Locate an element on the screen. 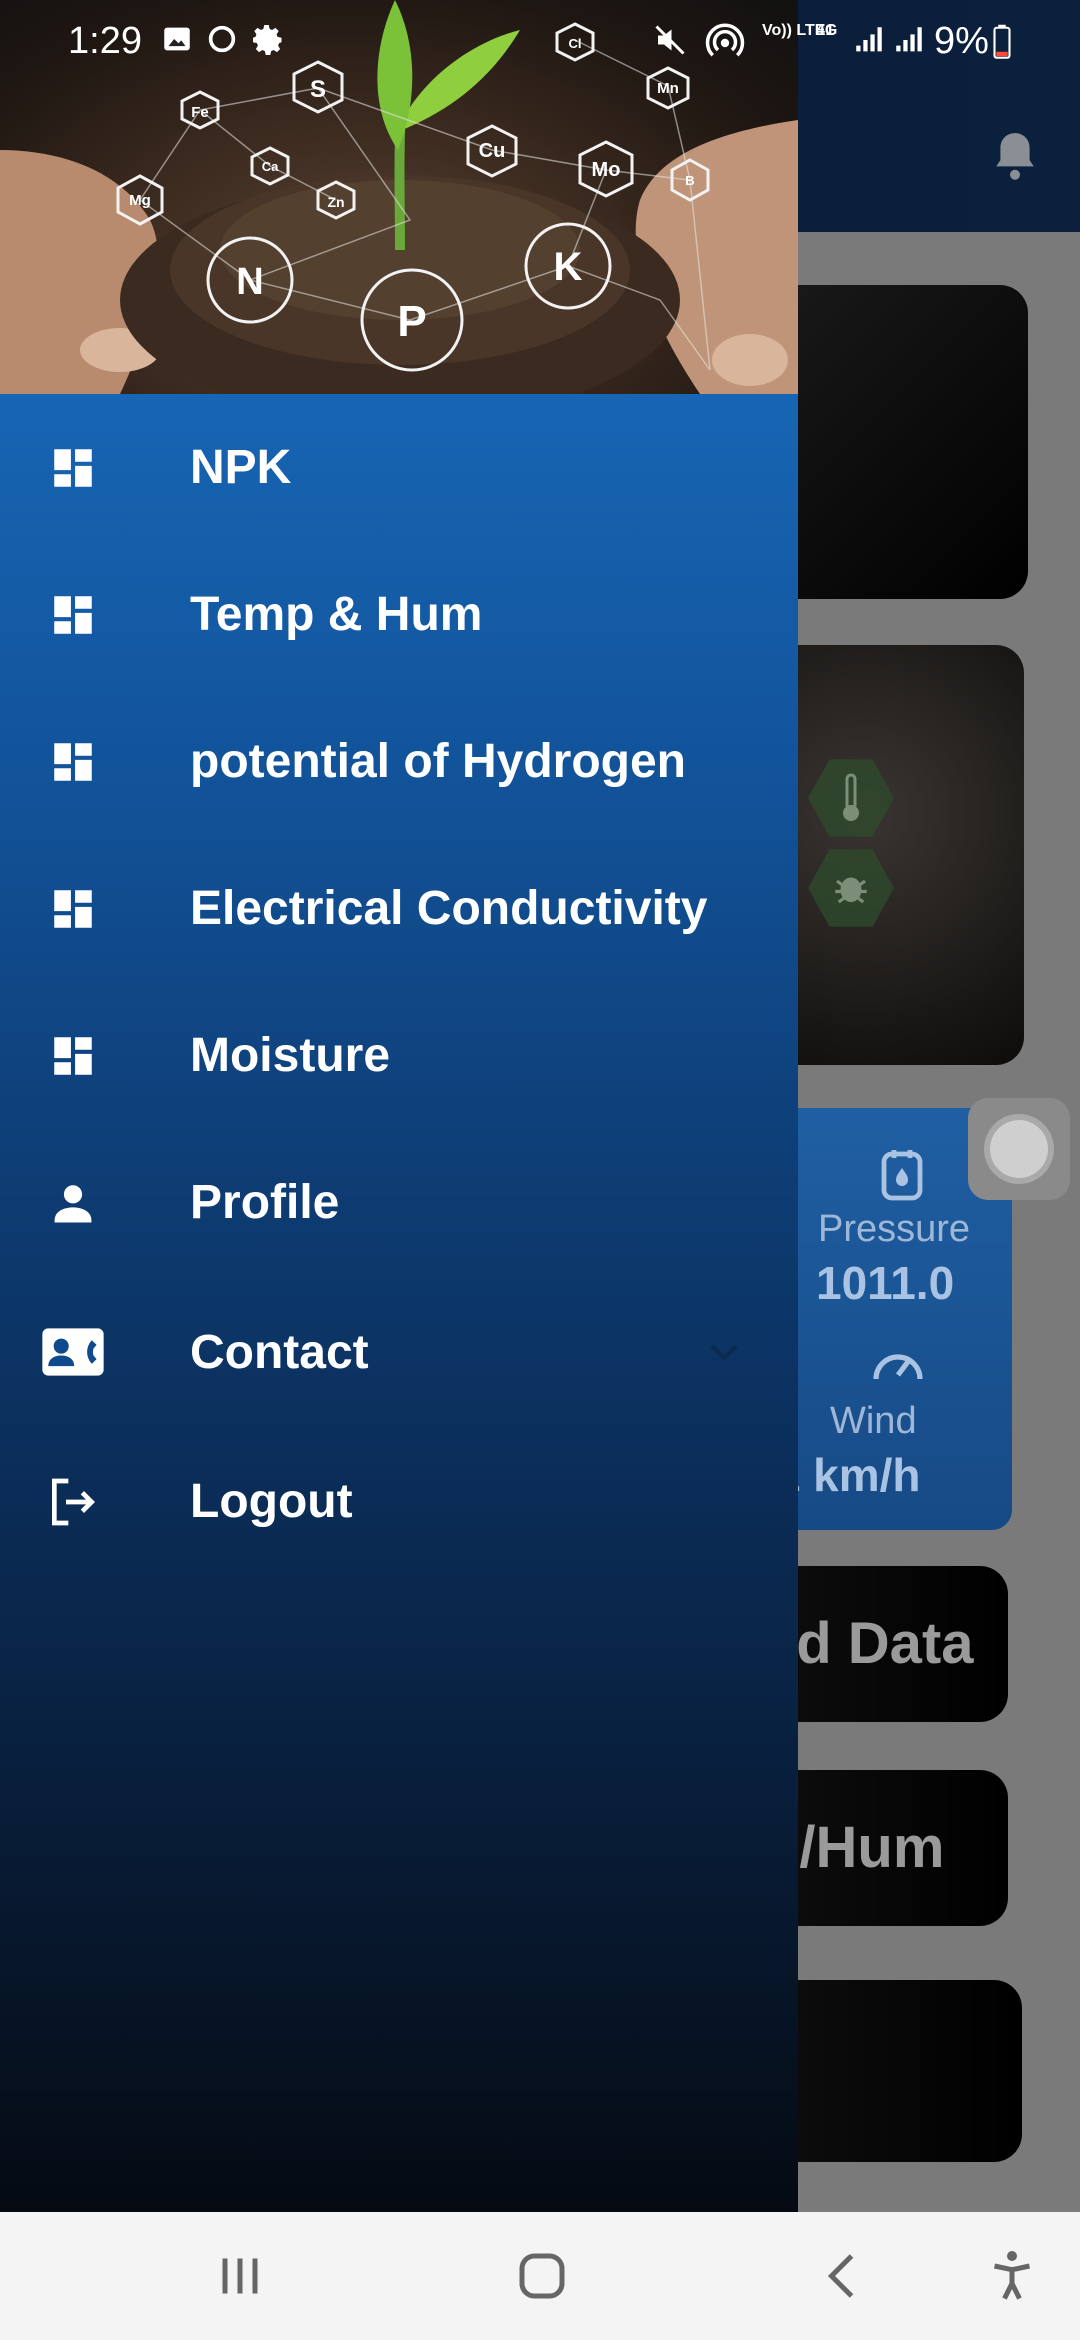  menu-item-logout: Logout is located at coordinates (399, 1501).